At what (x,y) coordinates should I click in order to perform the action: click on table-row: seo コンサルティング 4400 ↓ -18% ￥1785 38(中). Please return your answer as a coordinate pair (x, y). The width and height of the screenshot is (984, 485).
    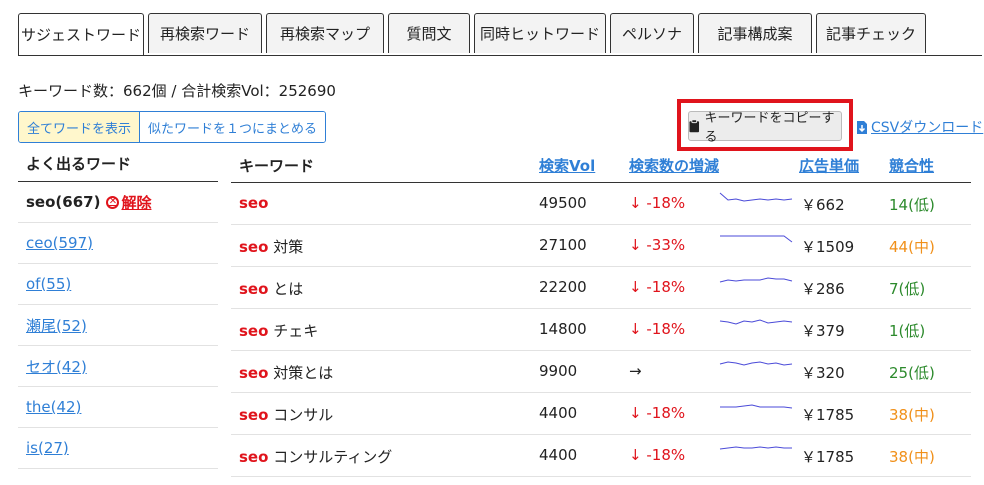
    Looking at the image, I should click on (601, 456).